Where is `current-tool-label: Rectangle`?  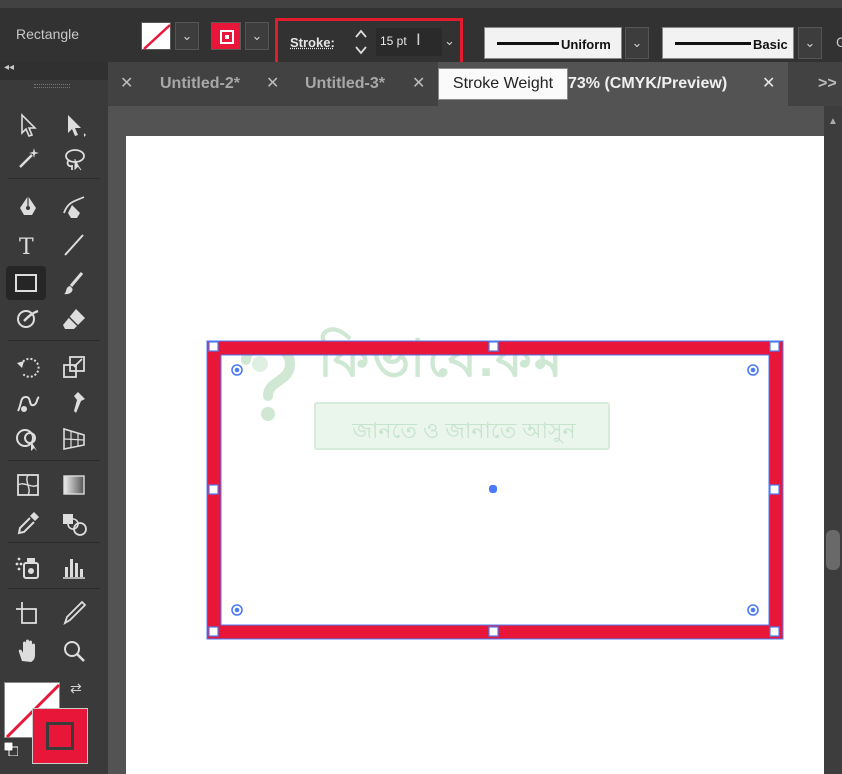 current-tool-label: Rectangle is located at coordinates (48, 34).